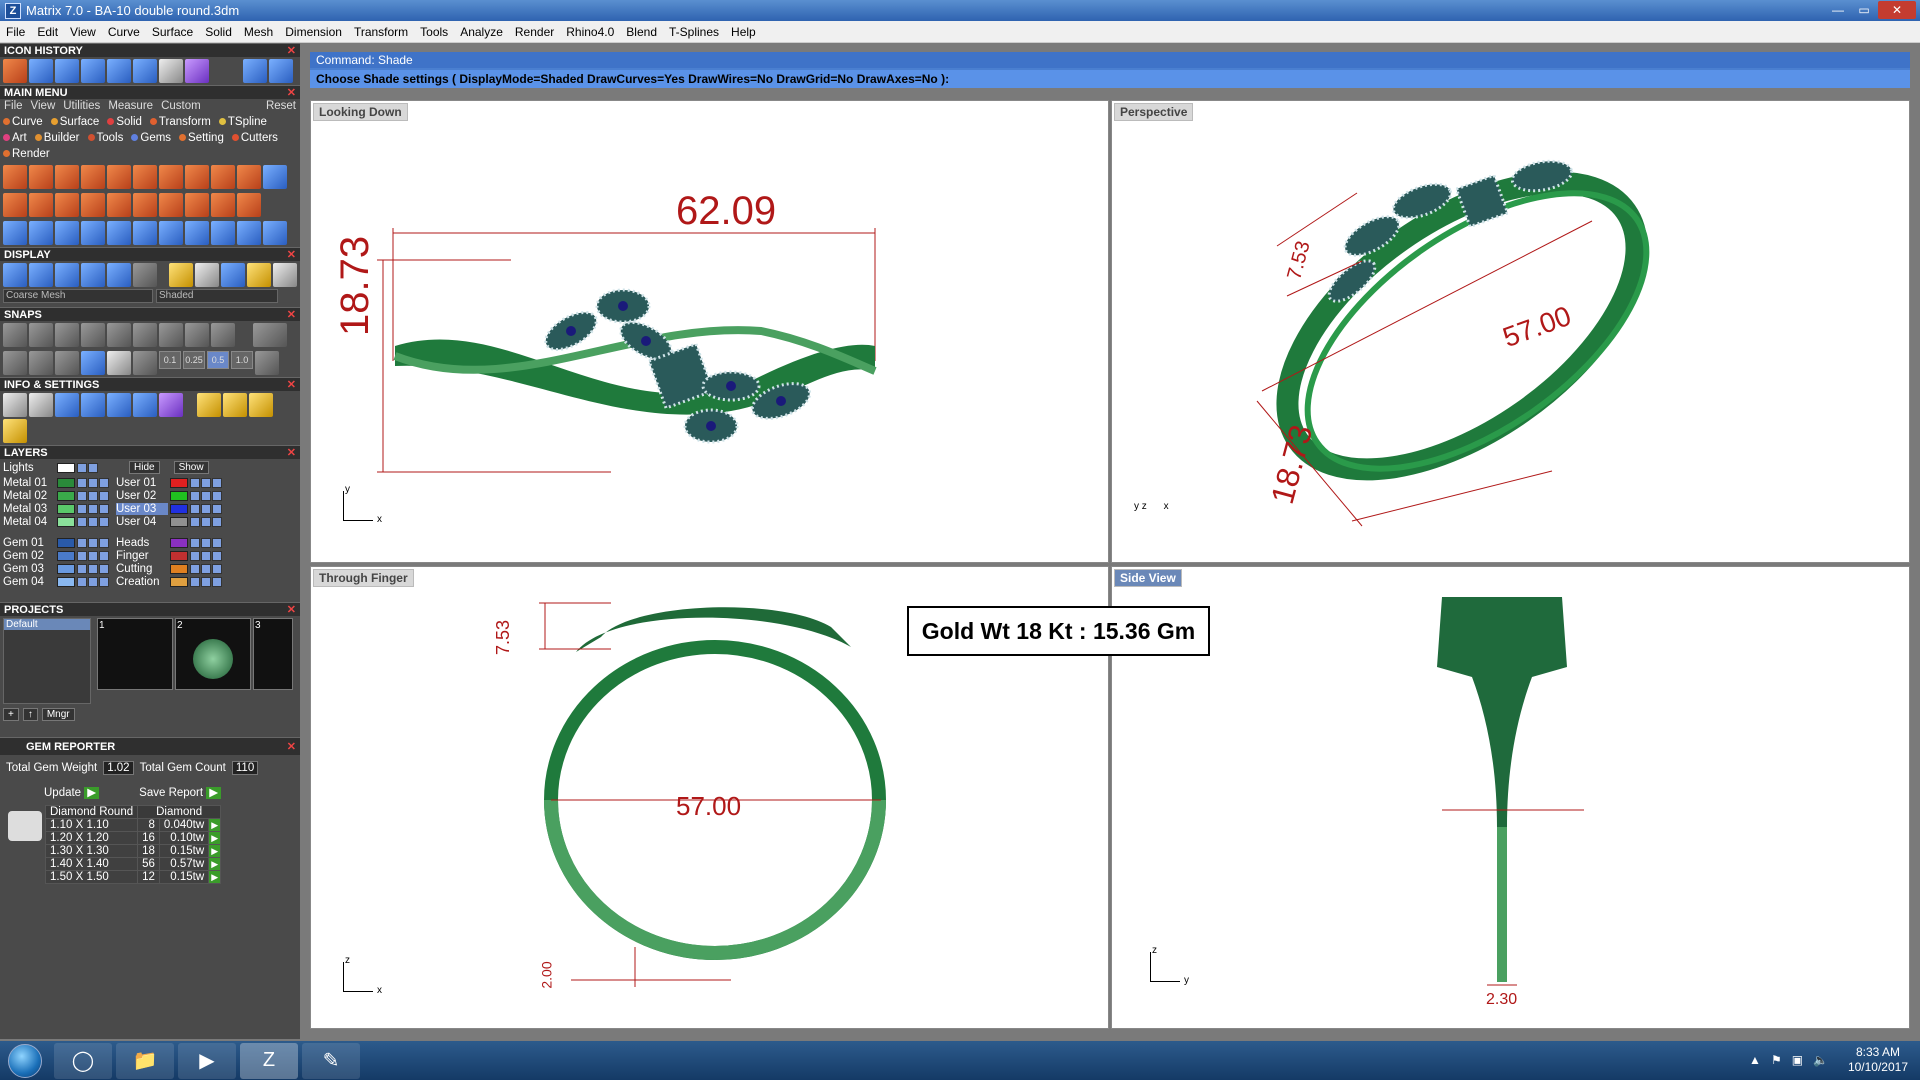 This screenshot has height=1080, width=1920. I want to click on main-menu-utilities: Utilities, so click(81, 106).